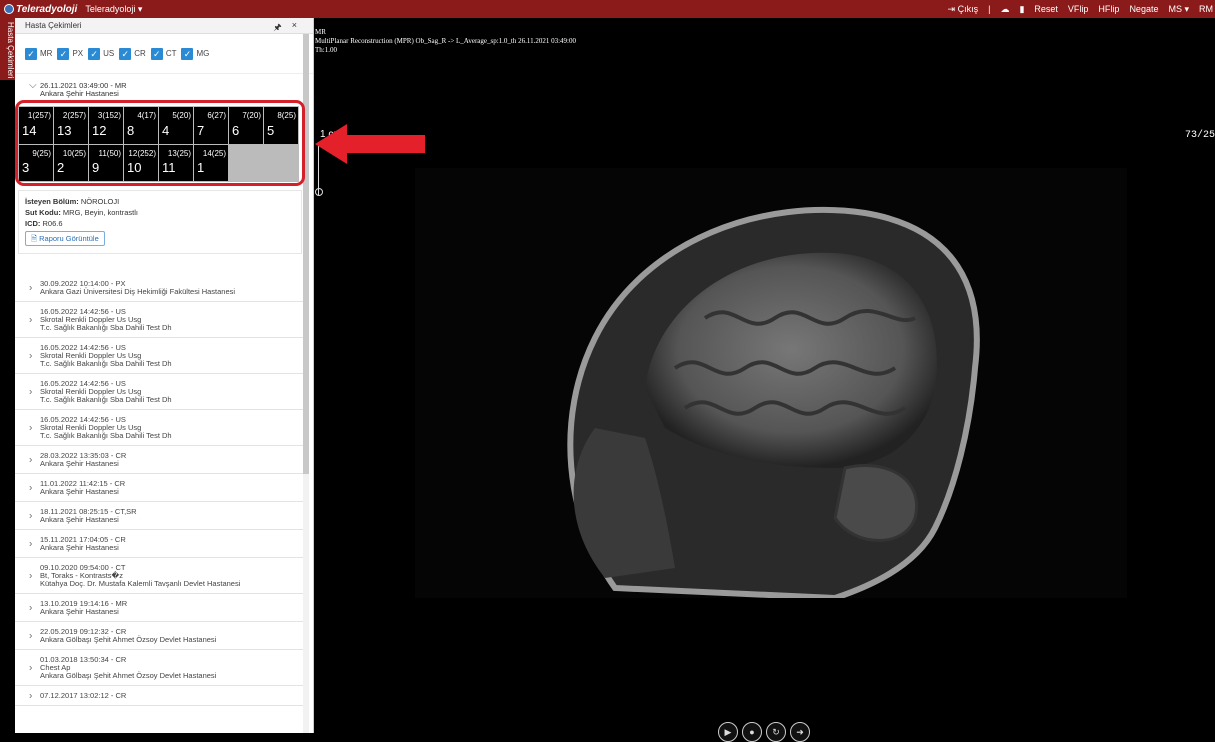 This screenshot has width=1215, height=742. Describe the element at coordinates (728, 732) in the screenshot. I see `play-icon: ▶` at that location.